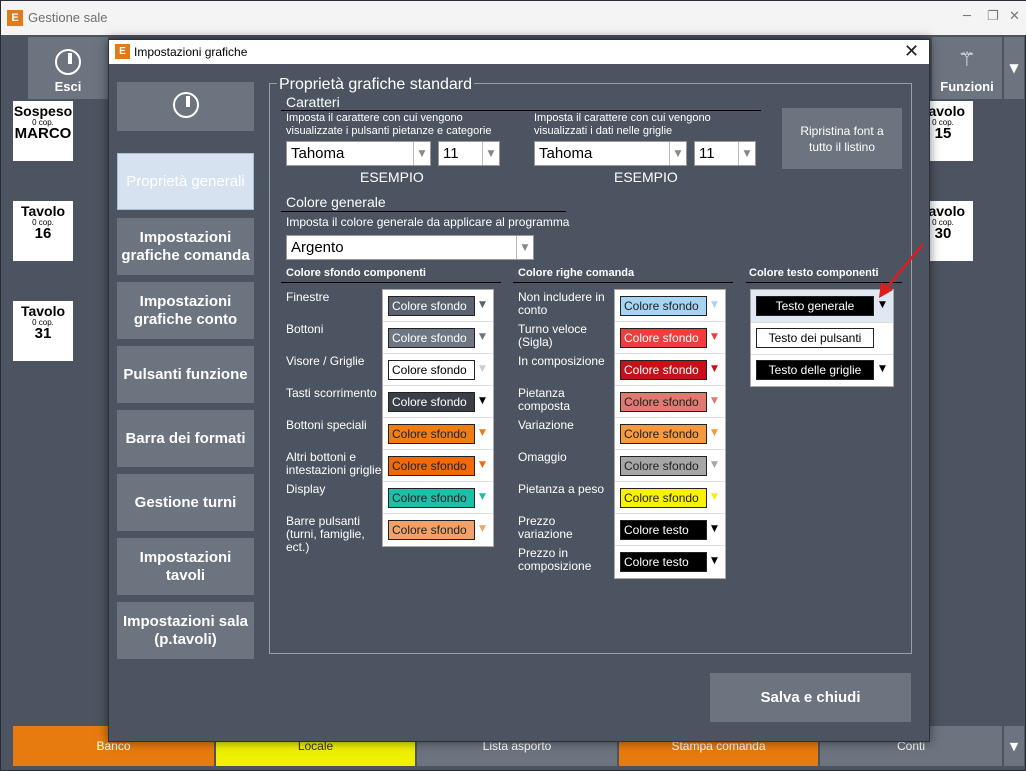  I want to click on buttons-font-example: ESEMPIO, so click(392, 177).